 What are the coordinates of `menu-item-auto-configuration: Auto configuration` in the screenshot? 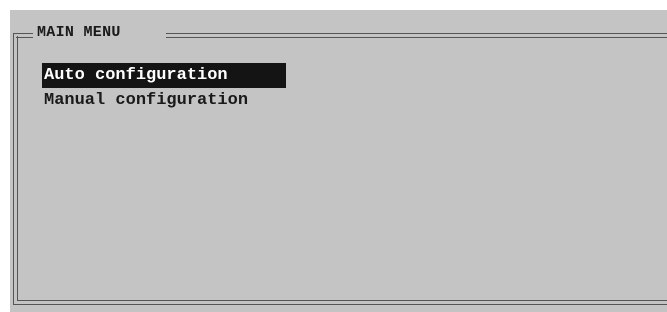 It's located at (164, 75).